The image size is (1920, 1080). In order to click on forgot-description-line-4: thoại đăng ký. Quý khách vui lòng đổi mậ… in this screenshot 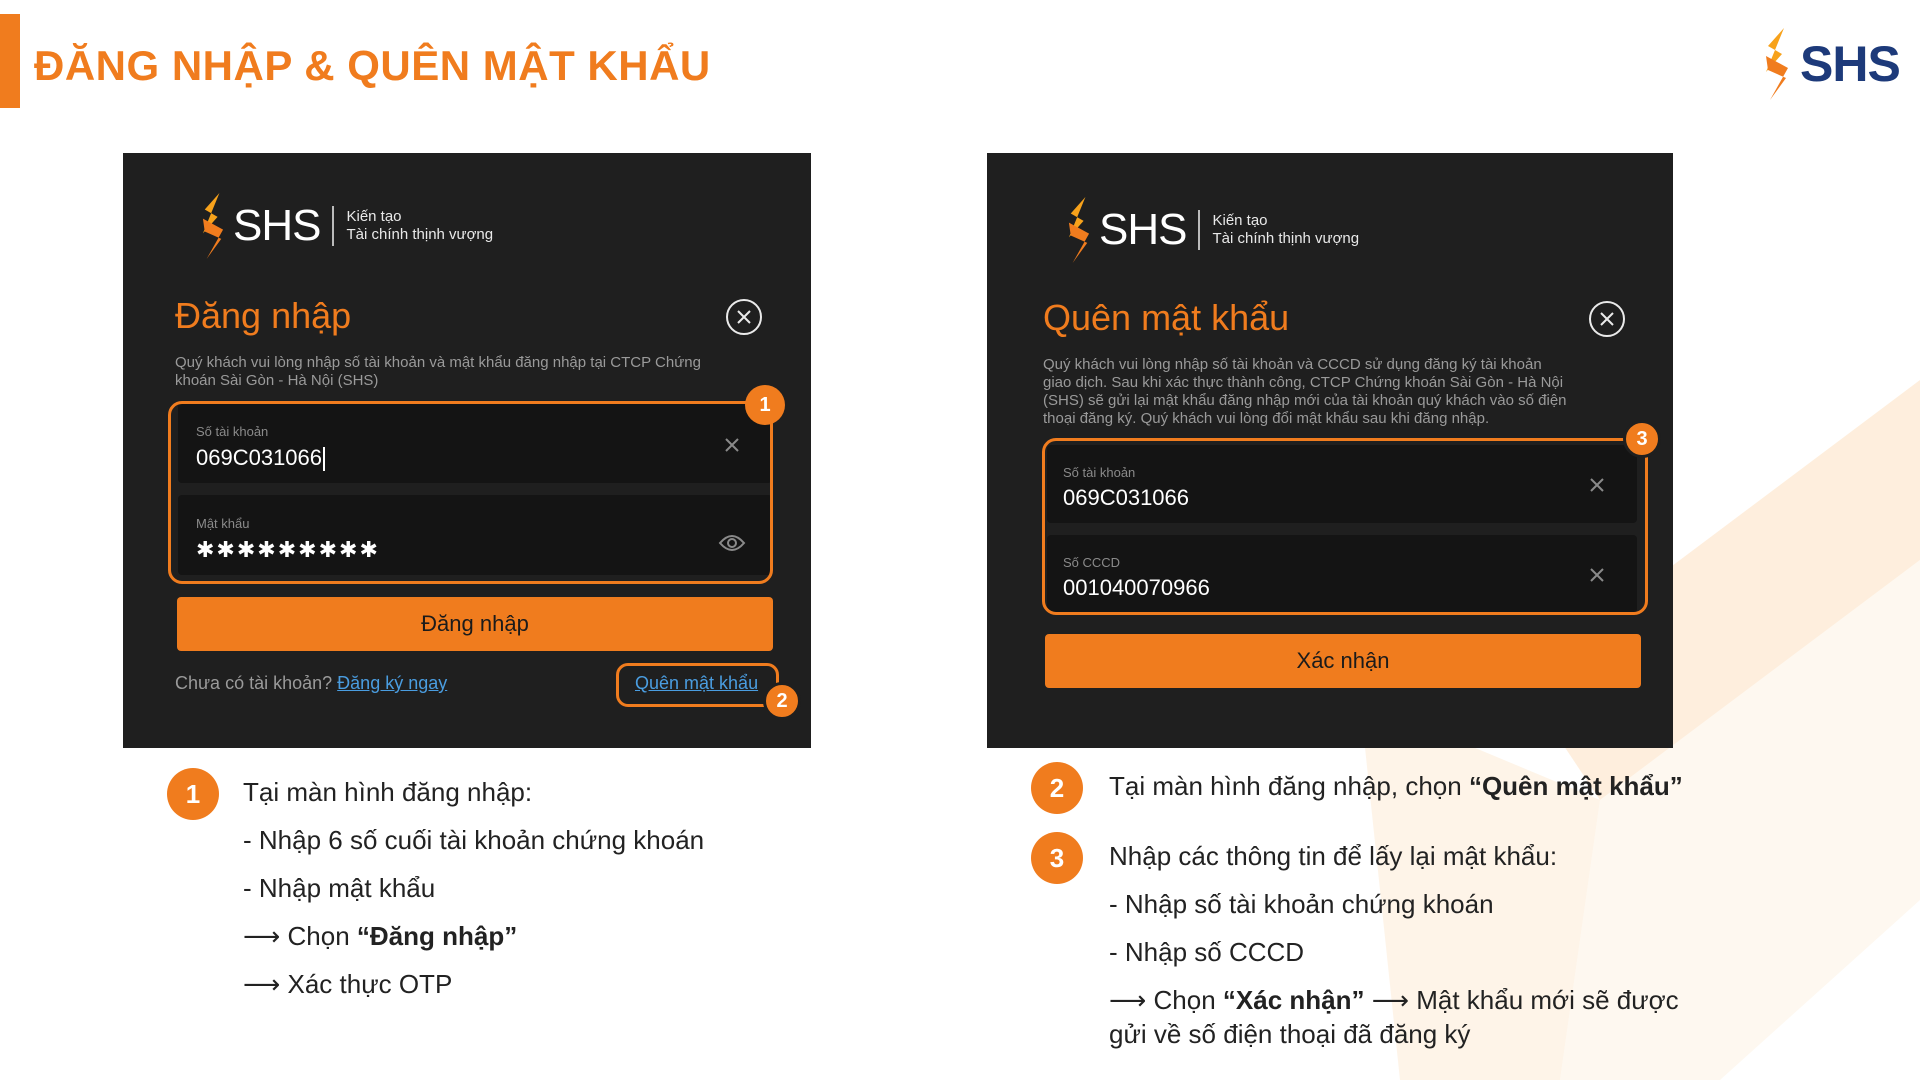, I will do `click(1266, 418)`.